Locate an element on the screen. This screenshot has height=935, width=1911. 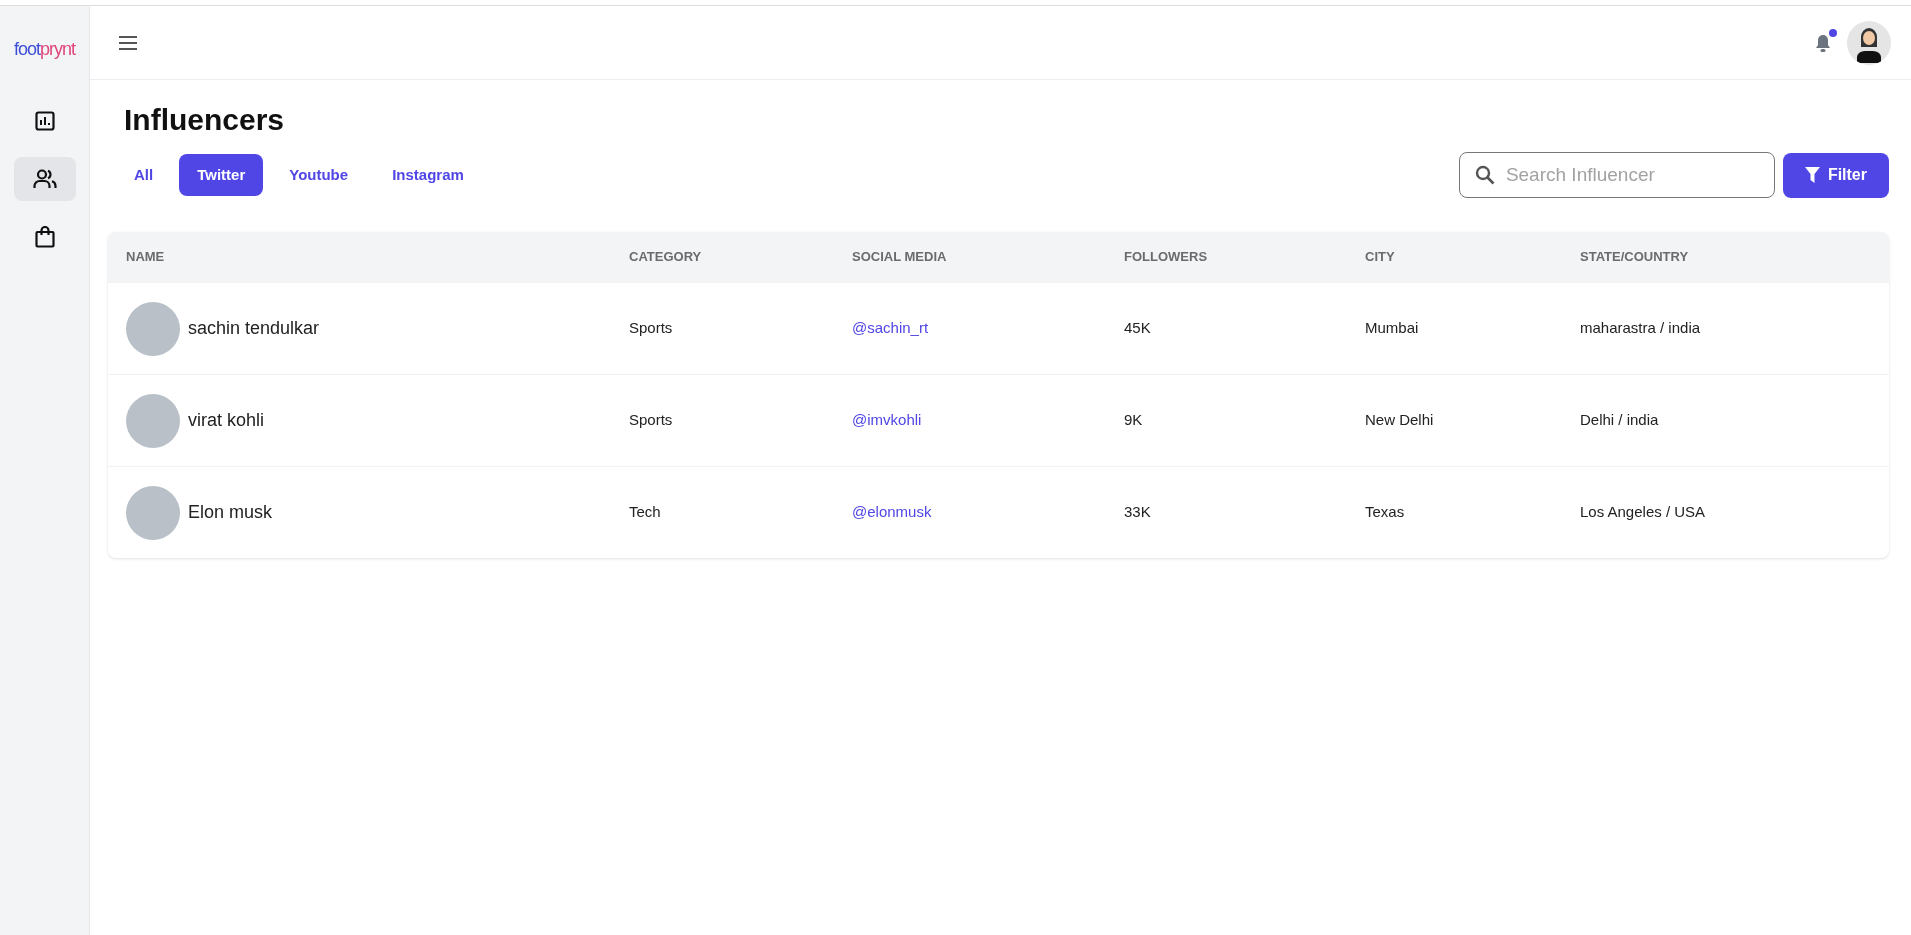
users-nav-button is located at coordinates (44, 179).